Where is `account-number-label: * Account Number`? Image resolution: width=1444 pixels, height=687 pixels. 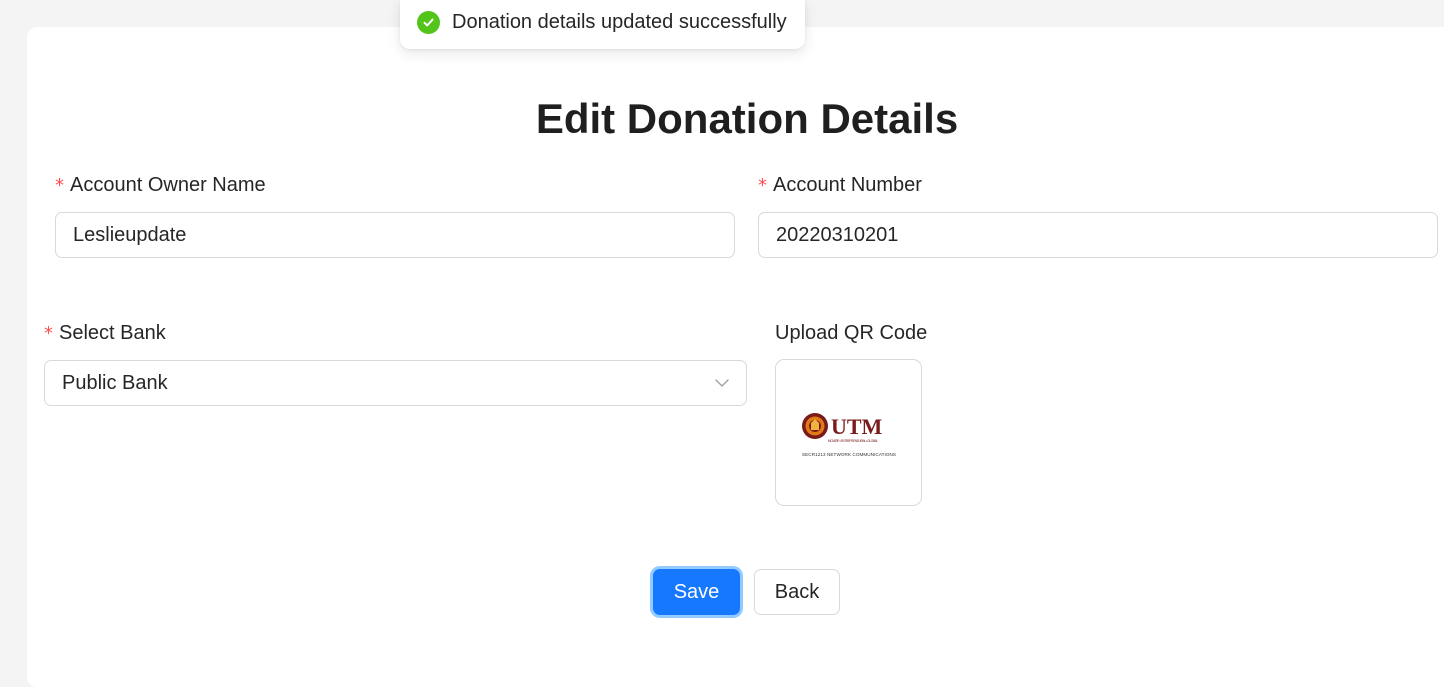 account-number-label: * Account Number is located at coordinates (840, 185).